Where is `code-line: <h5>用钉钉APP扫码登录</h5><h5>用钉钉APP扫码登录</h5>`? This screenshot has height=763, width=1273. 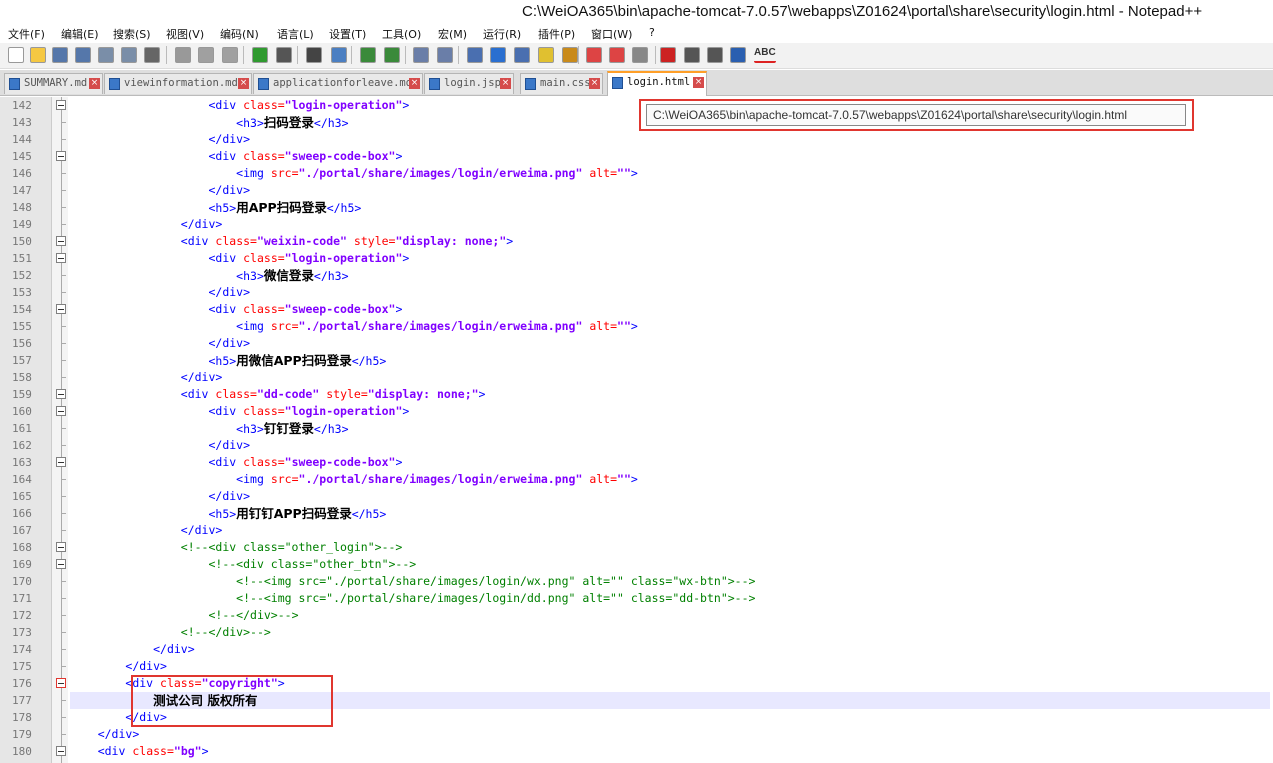 code-line: <h5>用钉钉APP扫码登录</h5><h5>用钉钉APP扫码登录</h5> is located at coordinates (670, 513).